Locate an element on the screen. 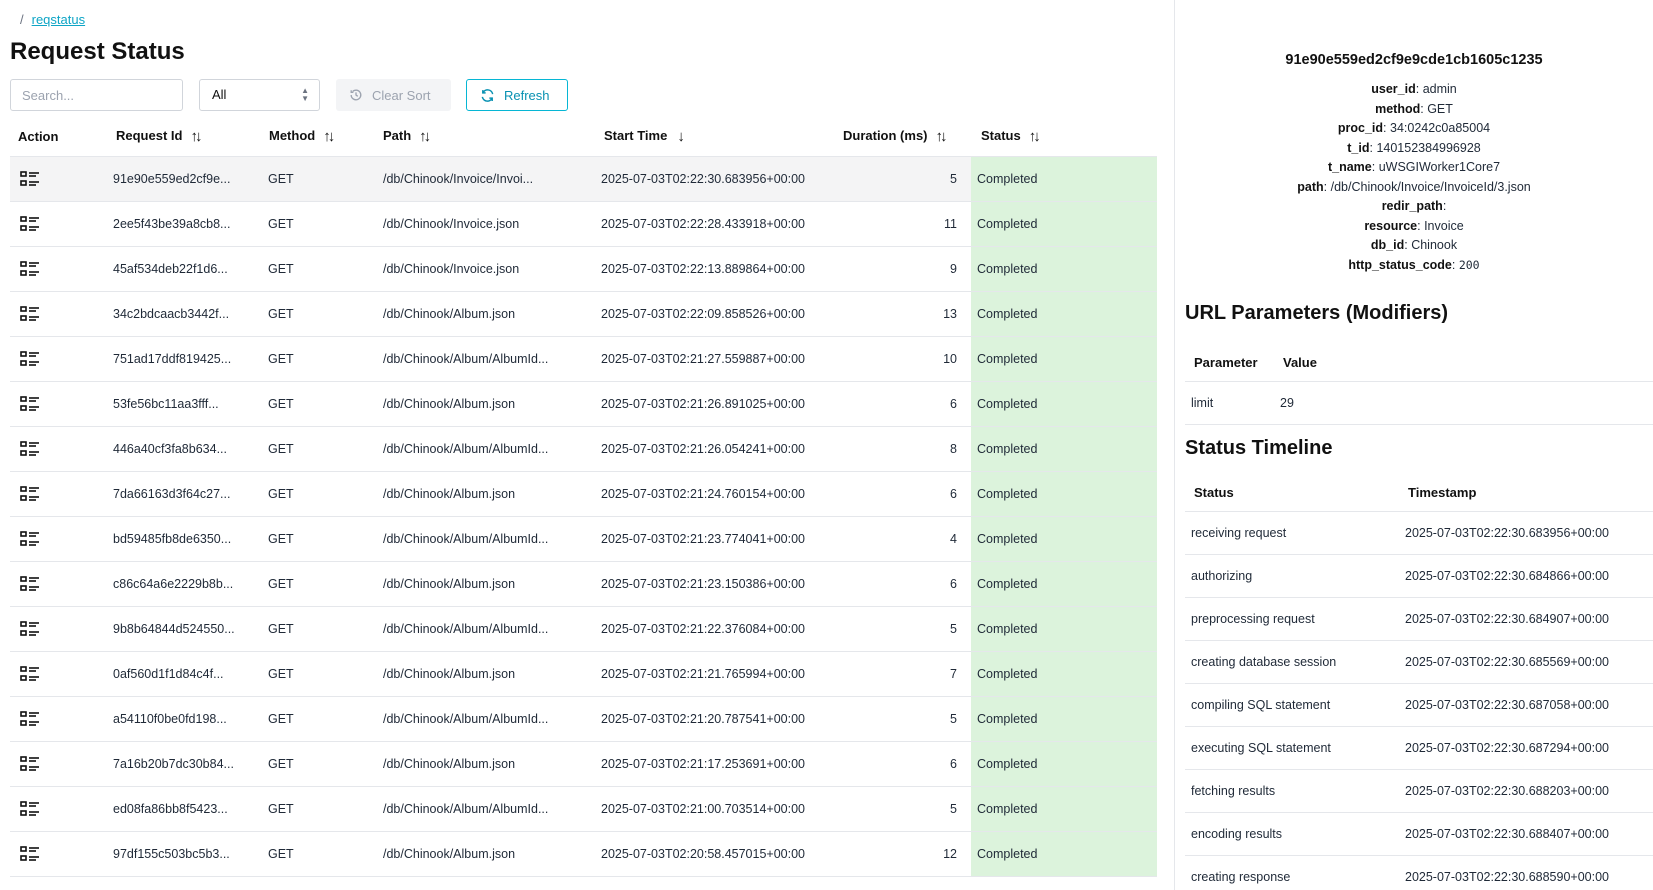 The height and width of the screenshot is (890, 1653). detail-field-http-status-code: http_status_code: 200 is located at coordinates (1414, 264).